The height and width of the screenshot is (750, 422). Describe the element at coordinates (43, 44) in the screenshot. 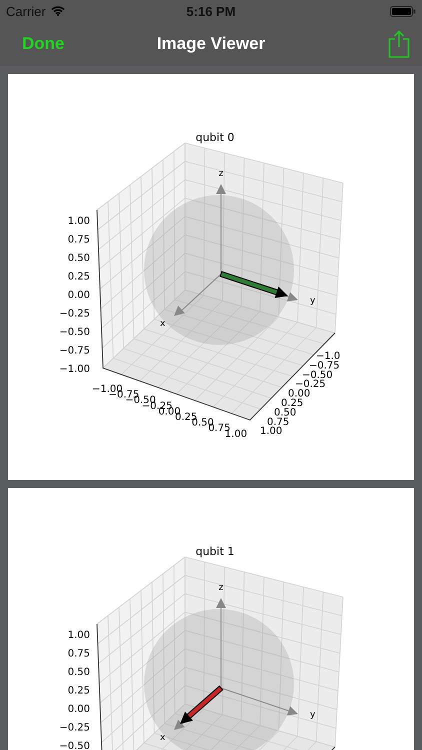

I see `done-button: Done` at that location.